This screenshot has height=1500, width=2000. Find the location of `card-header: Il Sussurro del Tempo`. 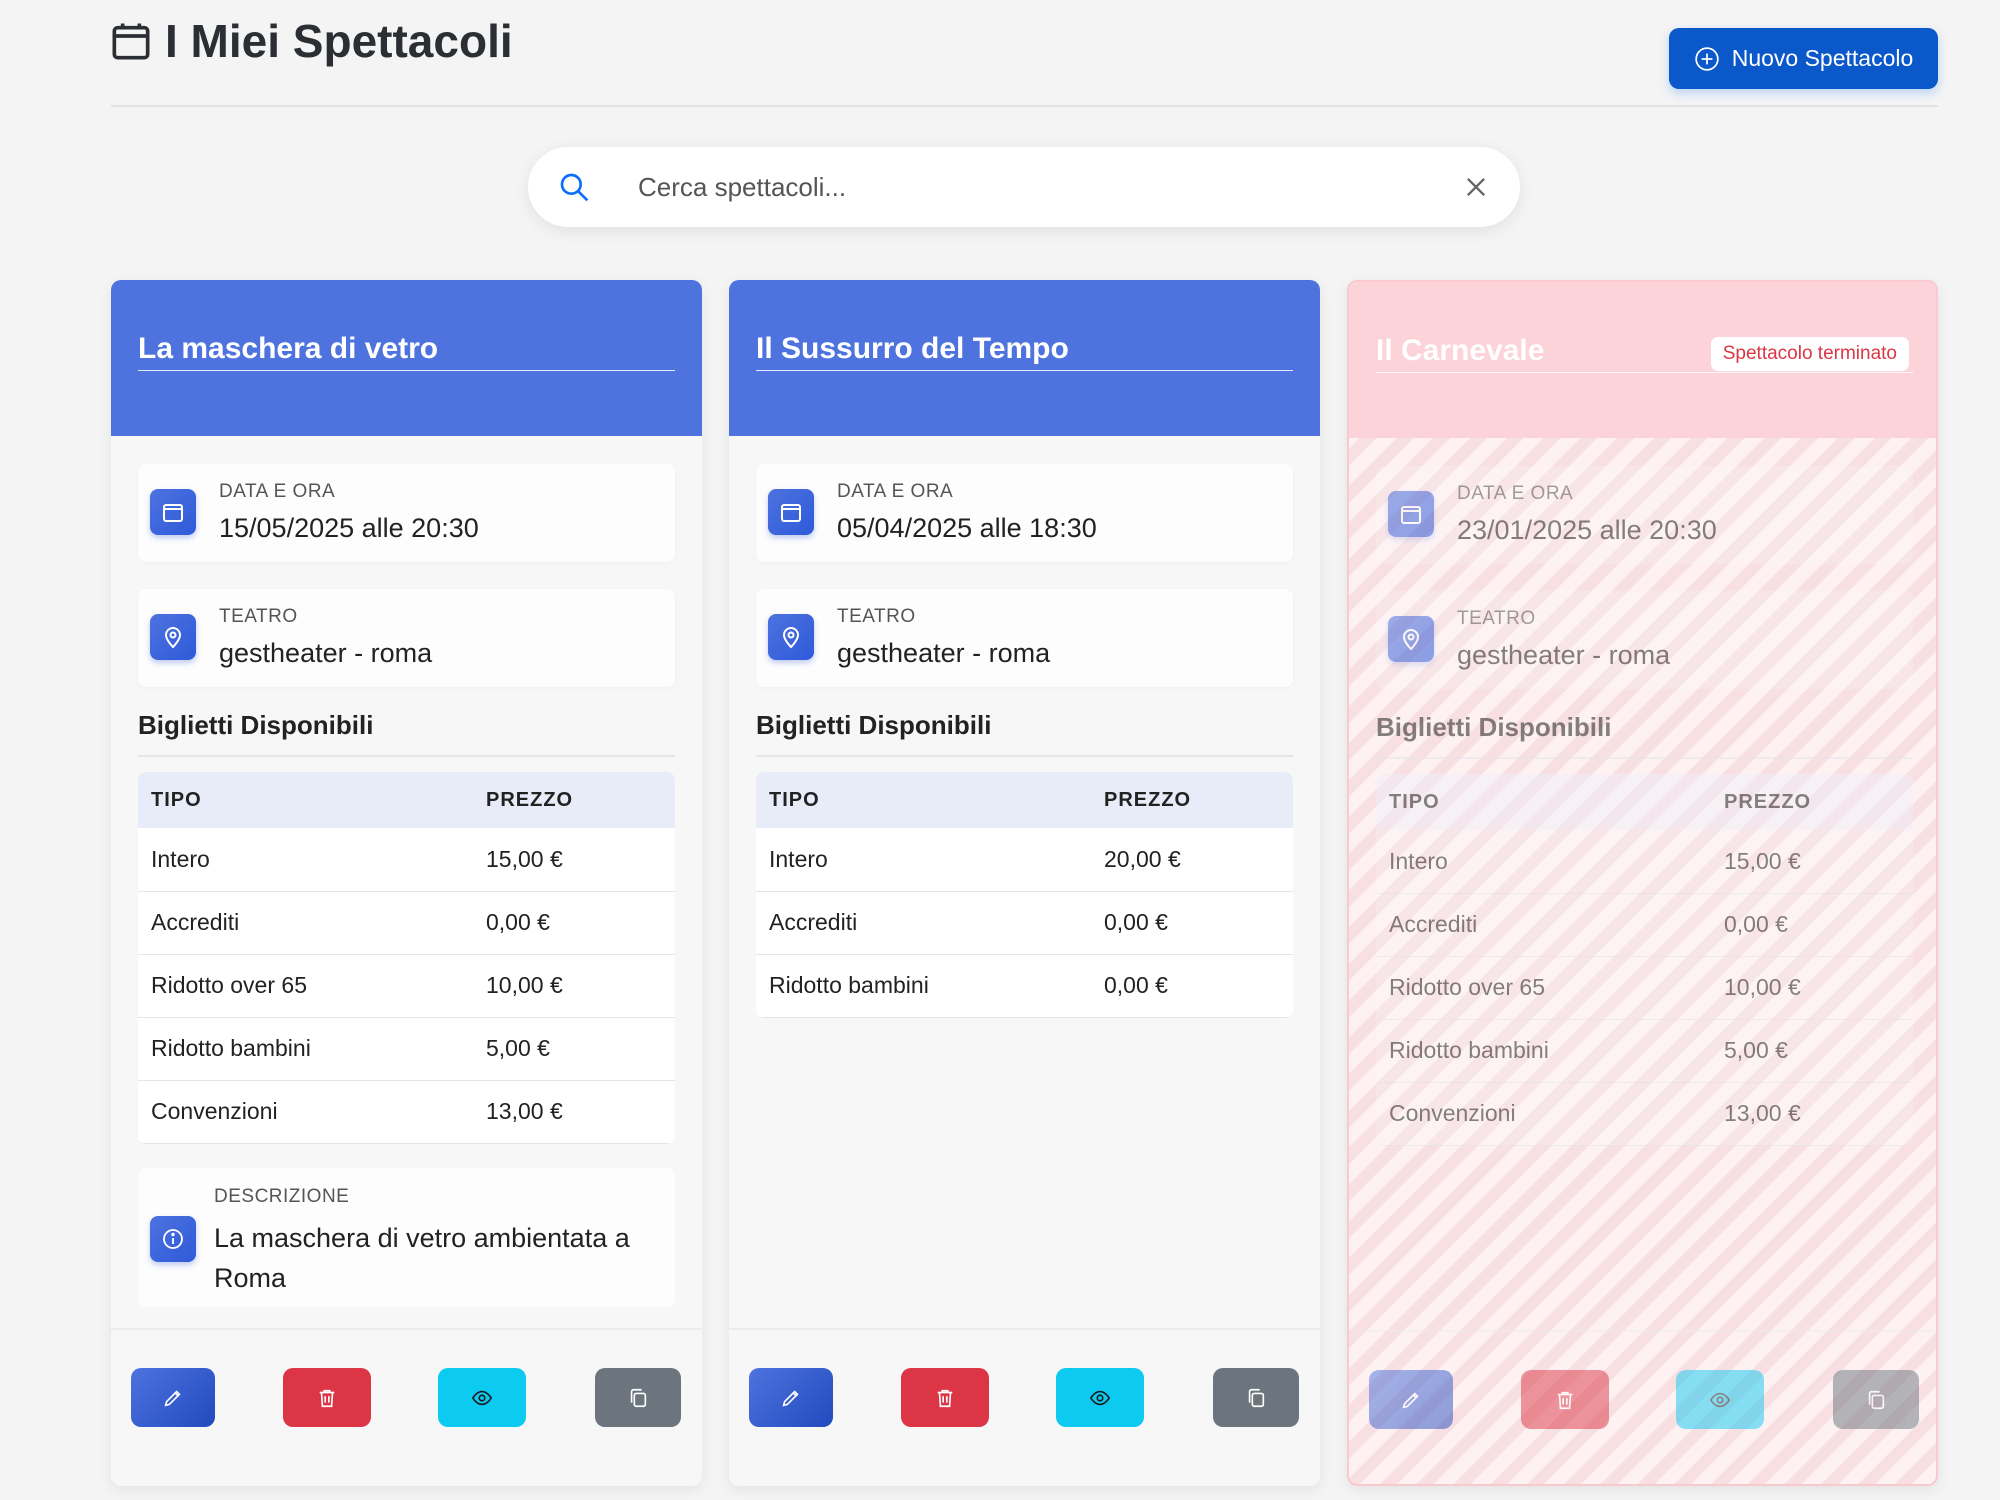

card-header: Il Sussurro del Tempo is located at coordinates (1024, 358).